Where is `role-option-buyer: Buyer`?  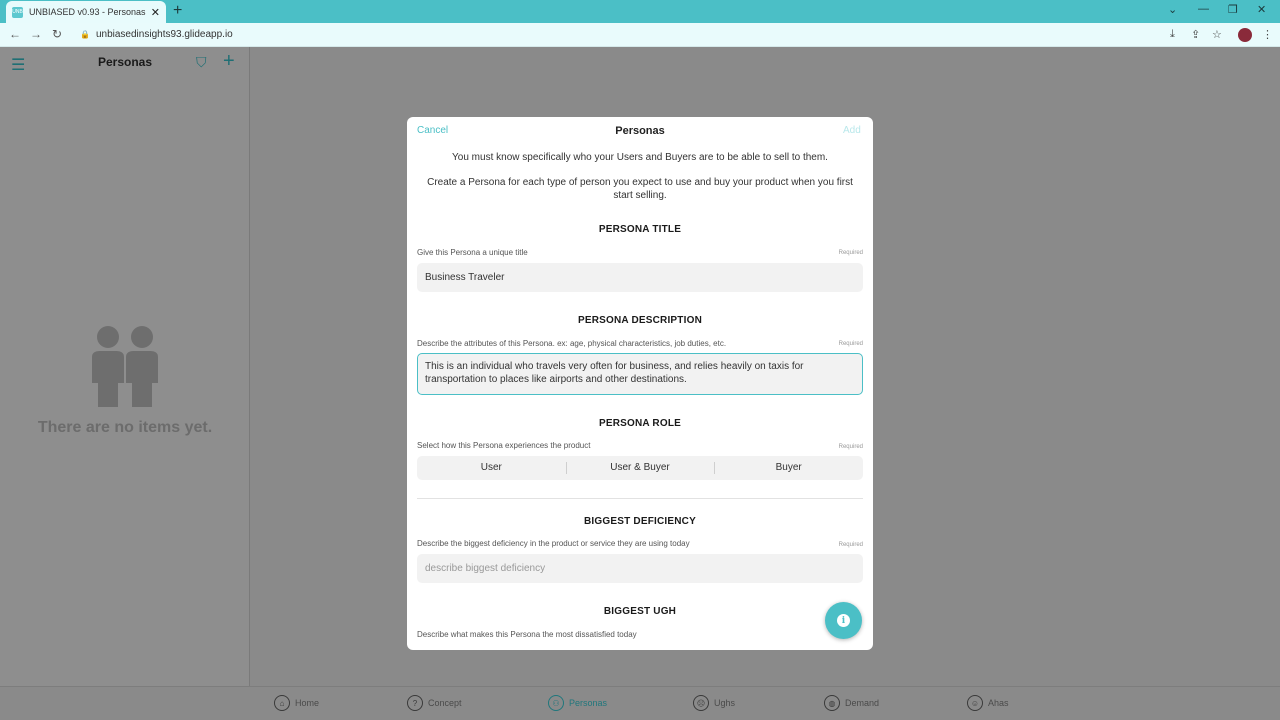 role-option-buyer: Buyer is located at coordinates (788, 468).